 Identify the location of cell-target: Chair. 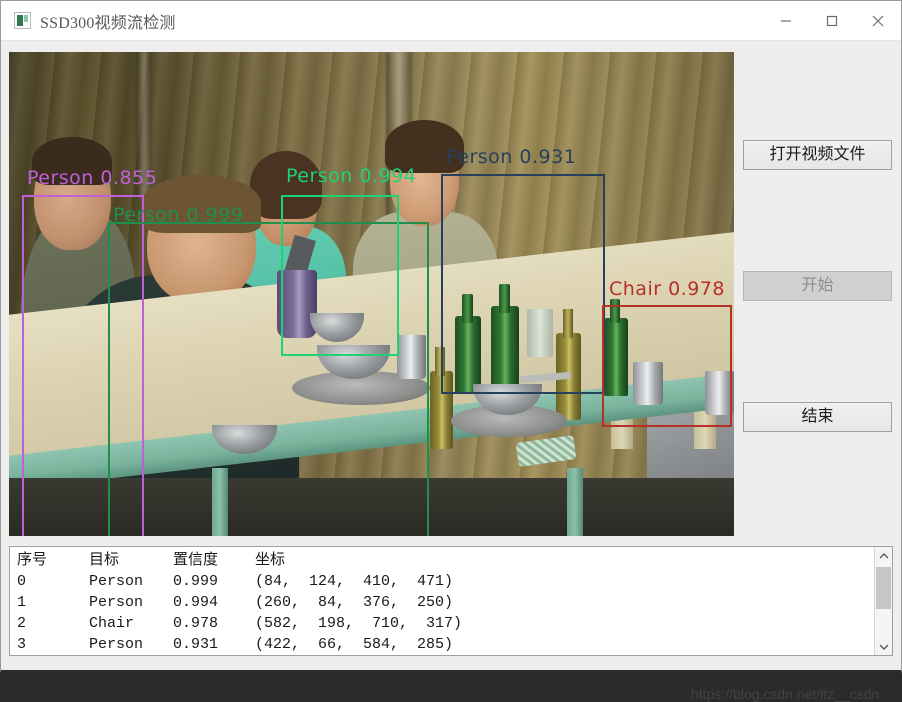
(112, 623).